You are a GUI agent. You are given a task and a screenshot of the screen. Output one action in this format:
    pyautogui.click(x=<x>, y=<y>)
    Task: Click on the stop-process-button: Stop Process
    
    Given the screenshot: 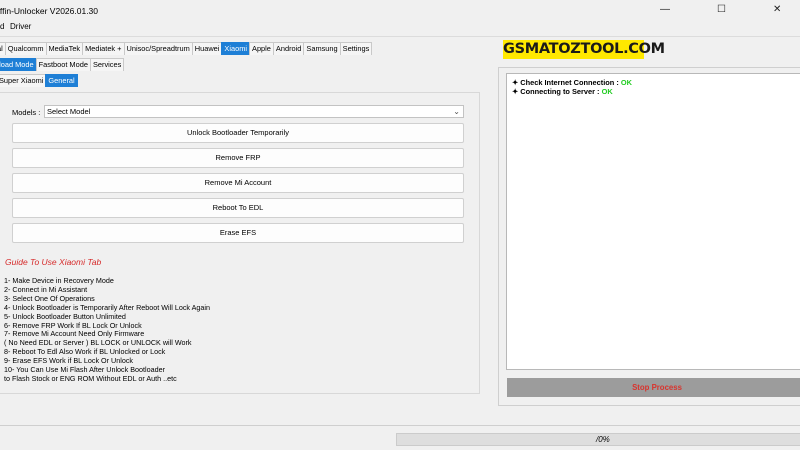 What is the action you would take?
    pyautogui.click(x=653, y=387)
    